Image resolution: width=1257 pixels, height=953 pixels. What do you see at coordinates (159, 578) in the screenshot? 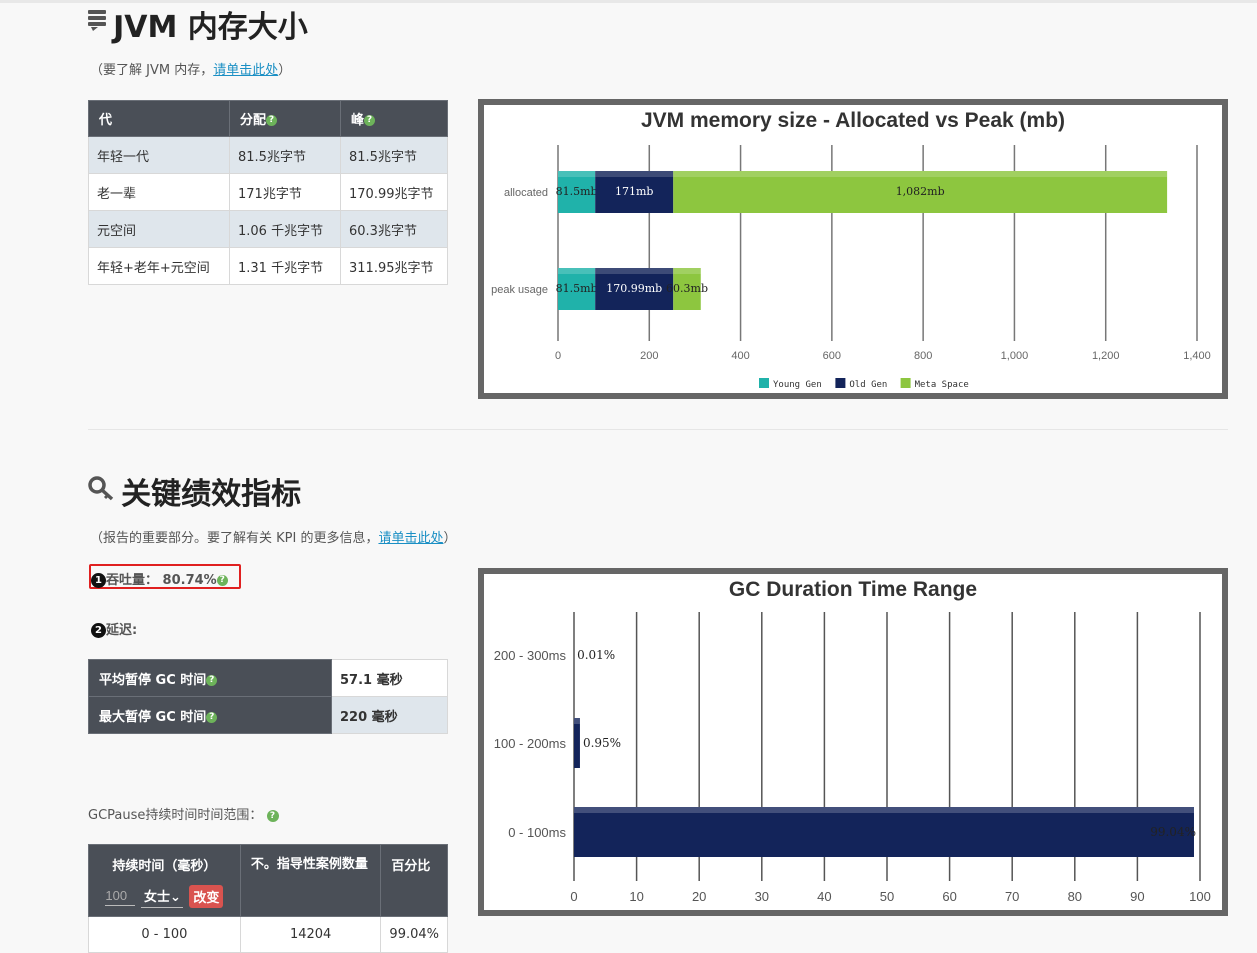
I see `throughput-row: 1 吞吐量： 80.74%?` at bounding box center [159, 578].